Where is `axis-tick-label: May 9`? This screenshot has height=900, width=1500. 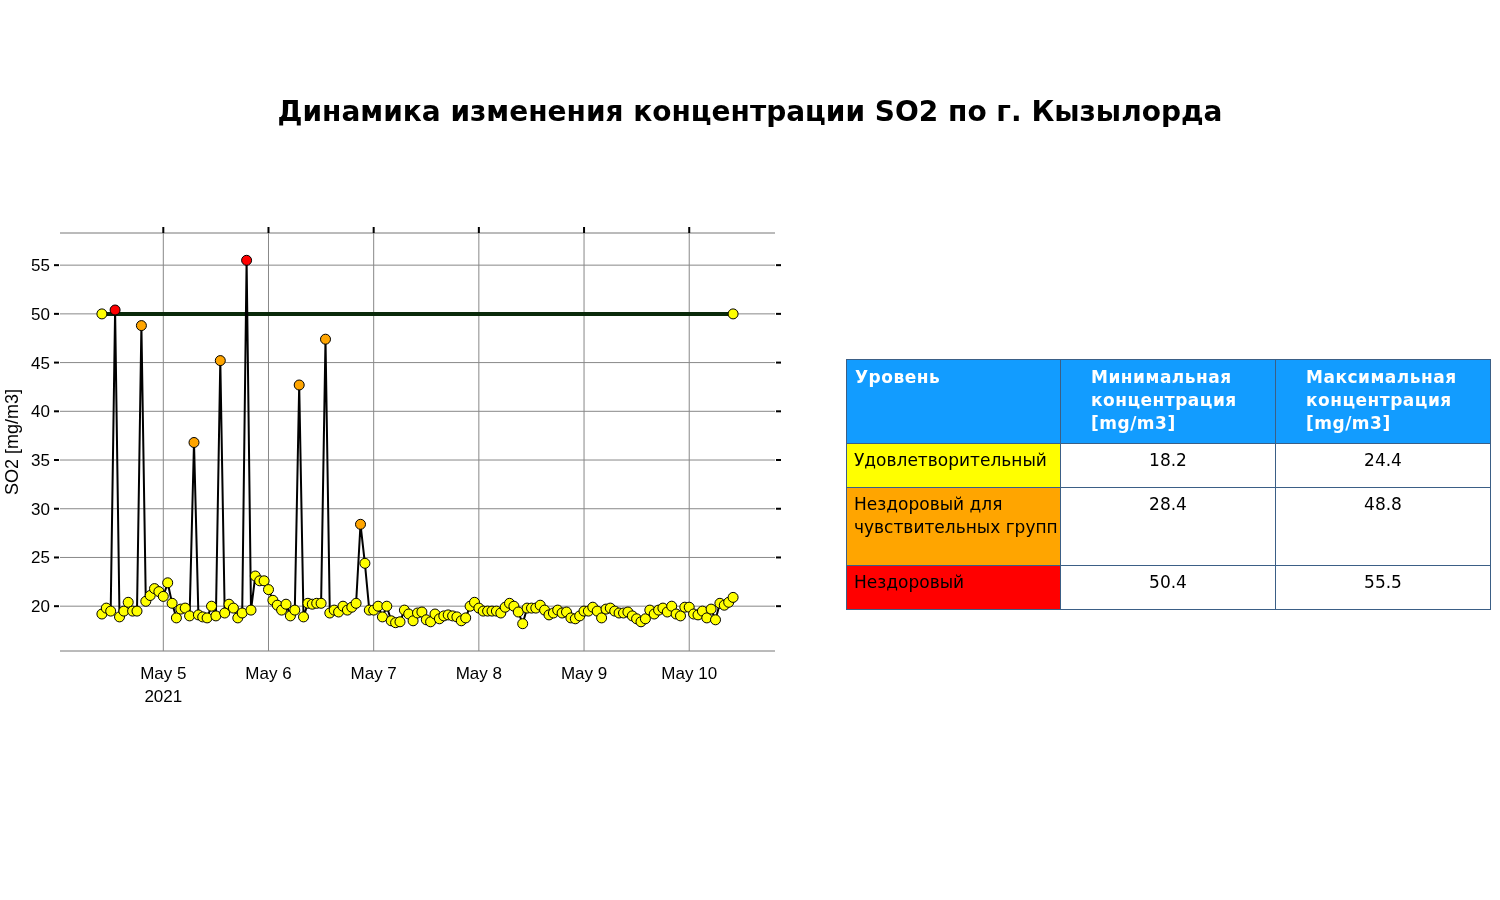 axis-tick-label: May 9 is located at coordinates (584, 673).